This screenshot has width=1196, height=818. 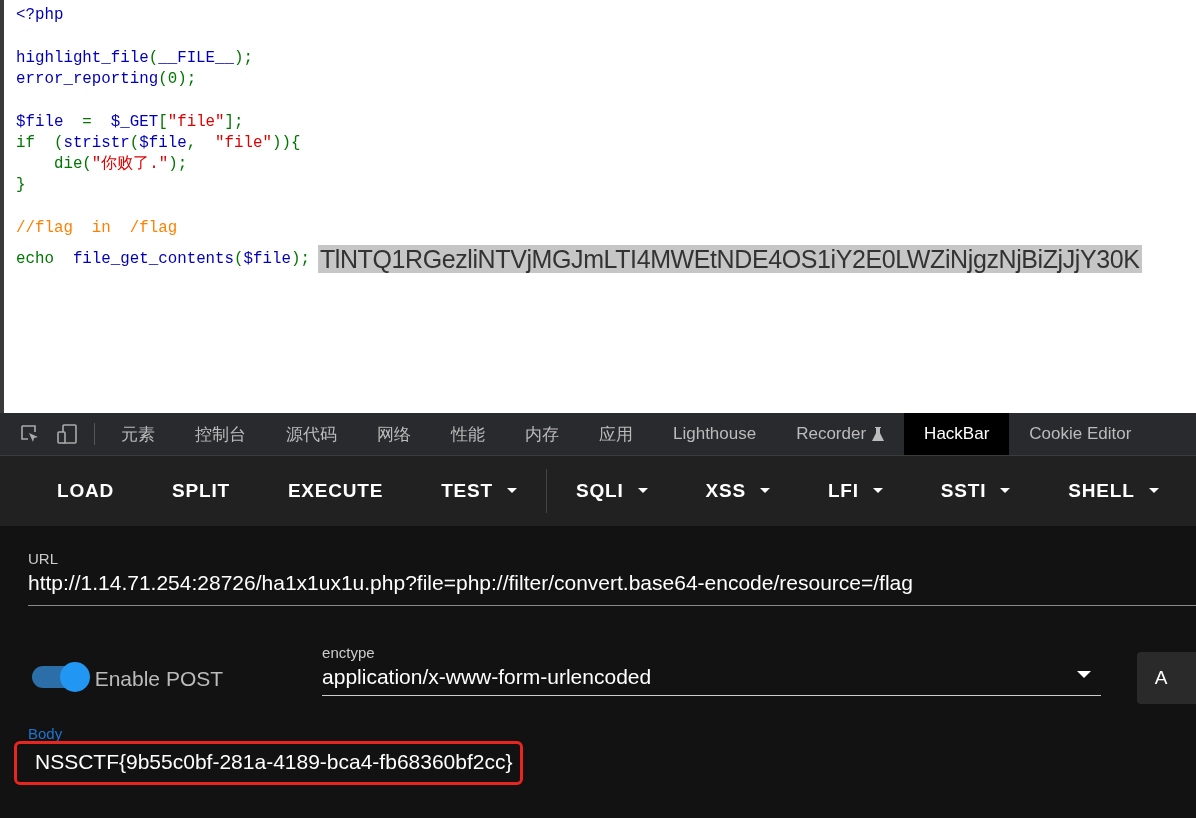 I want to click on toggle-label: Enable POST, so click(x=159, y=679).